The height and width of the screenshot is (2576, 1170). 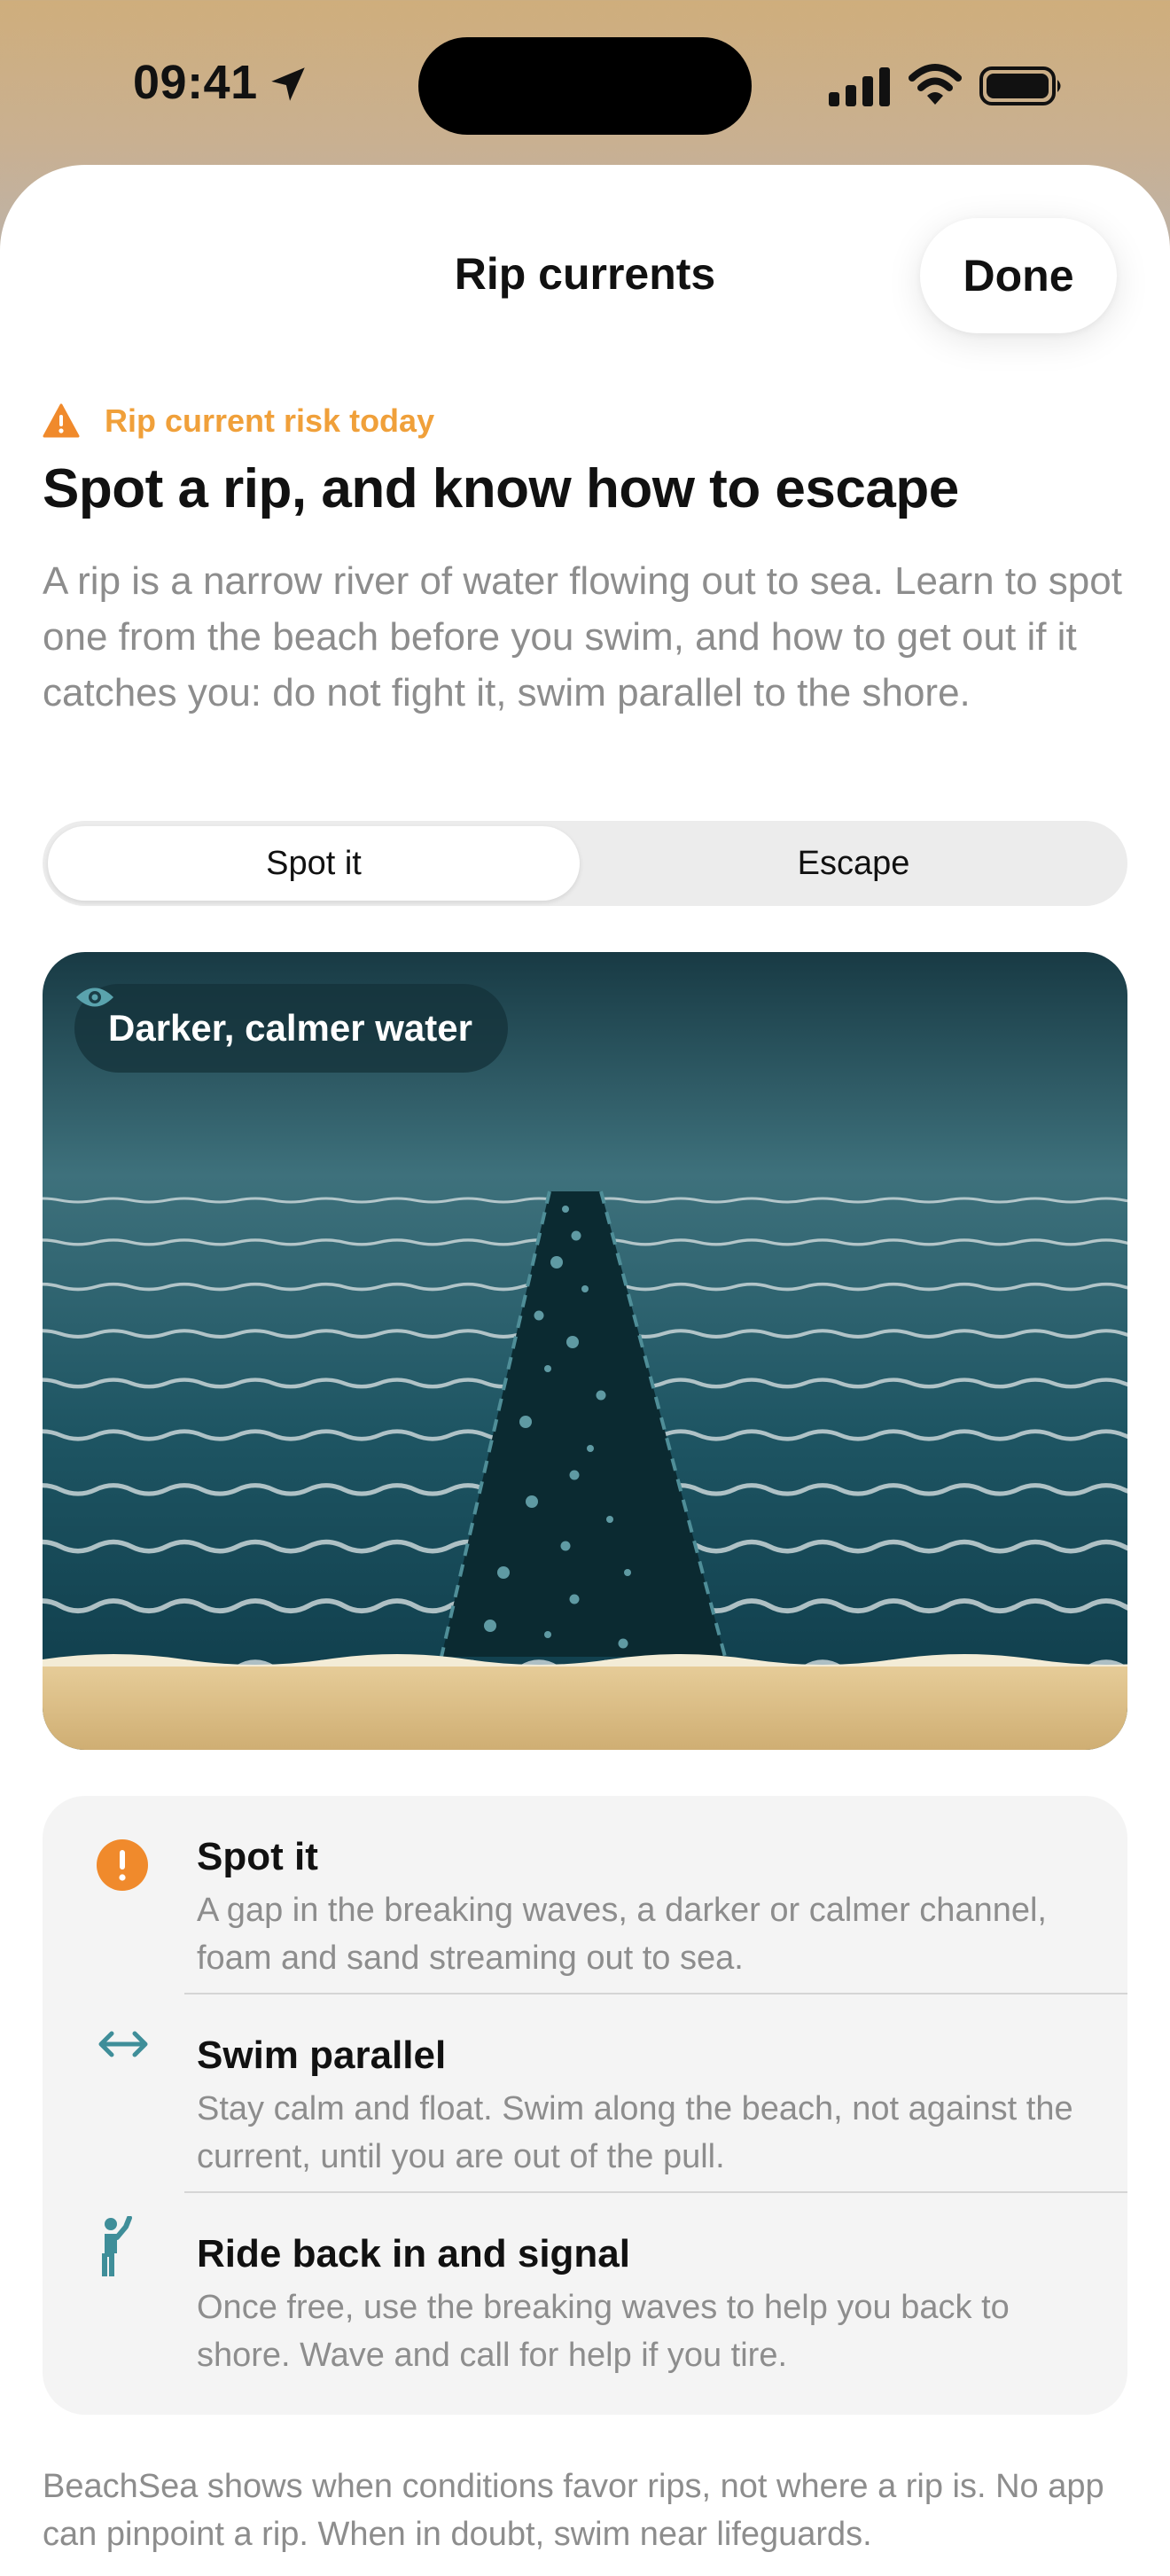 What do you see at coordinates (322, 2055) in the screenshot?
I see `tip-title: Swim parallel` at bounding box center [322, 2055].